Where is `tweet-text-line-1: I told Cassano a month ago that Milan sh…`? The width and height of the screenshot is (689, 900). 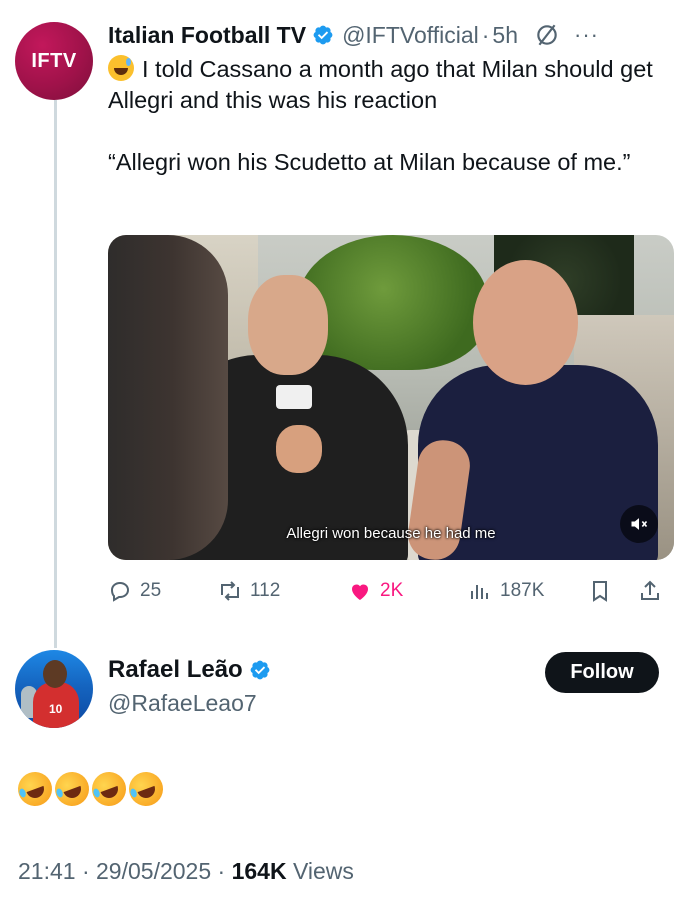 tweet-text-line-1: I told Cassano a month ago that Milan sh… is located at coordinates (380, 84).